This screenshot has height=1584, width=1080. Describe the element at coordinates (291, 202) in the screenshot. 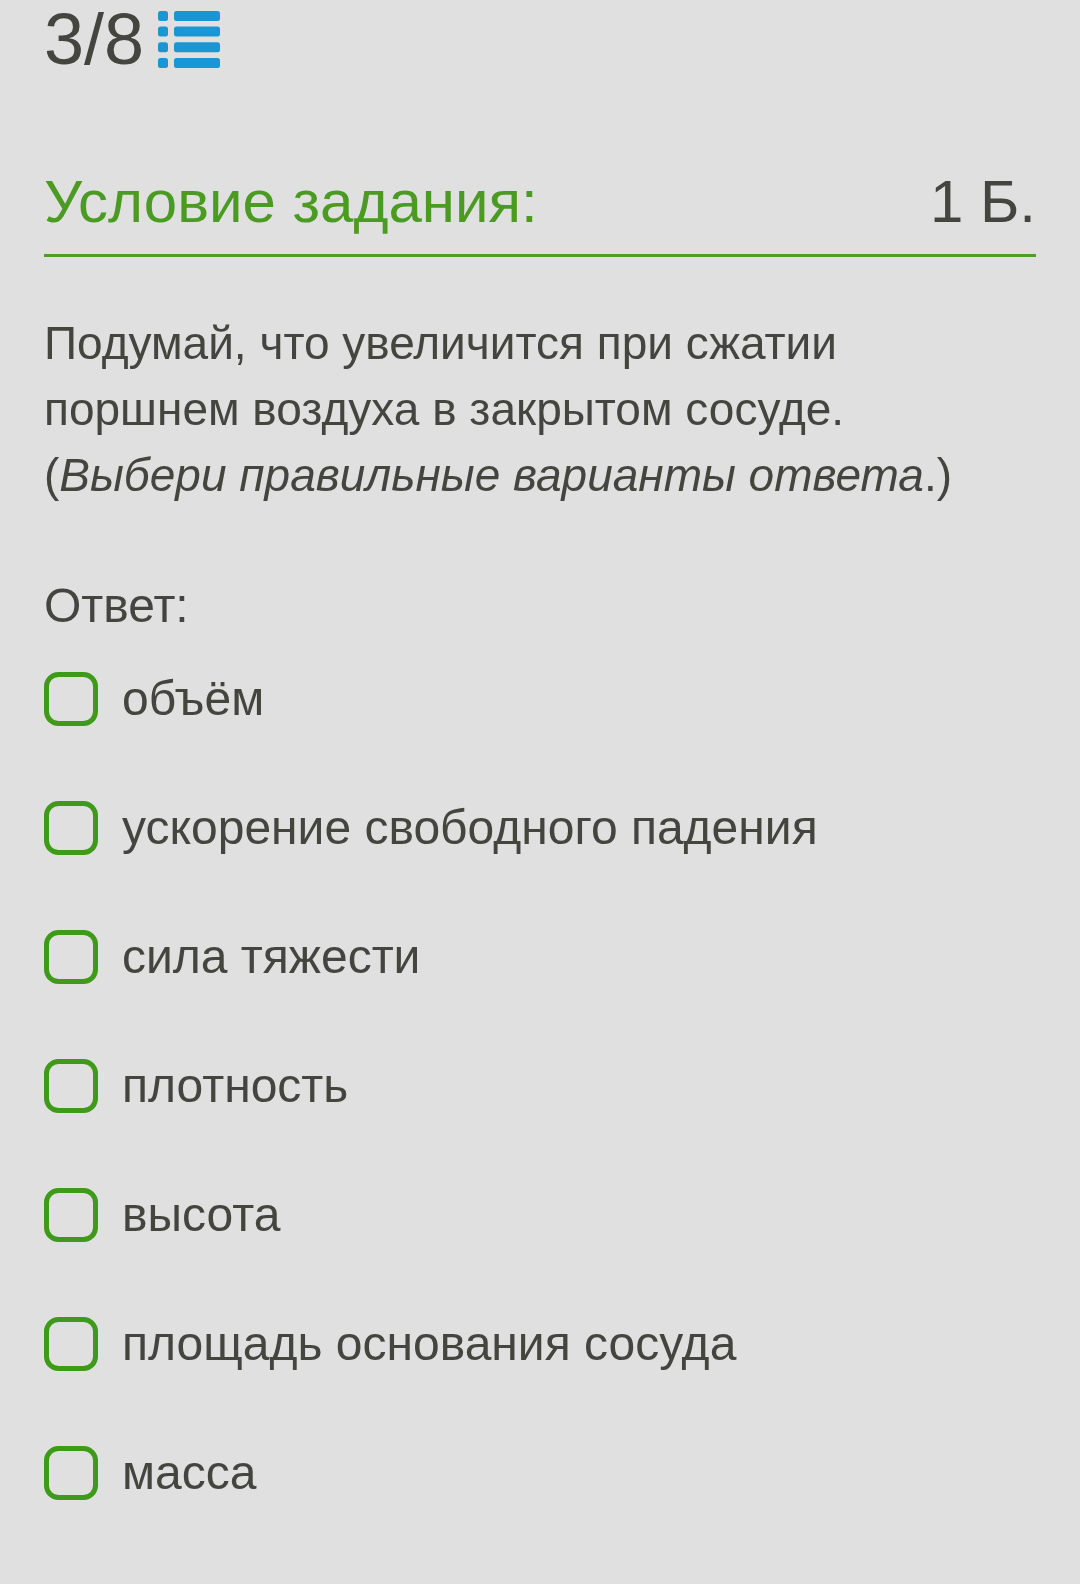

I see `task-heading: Условие задания:` at that location.